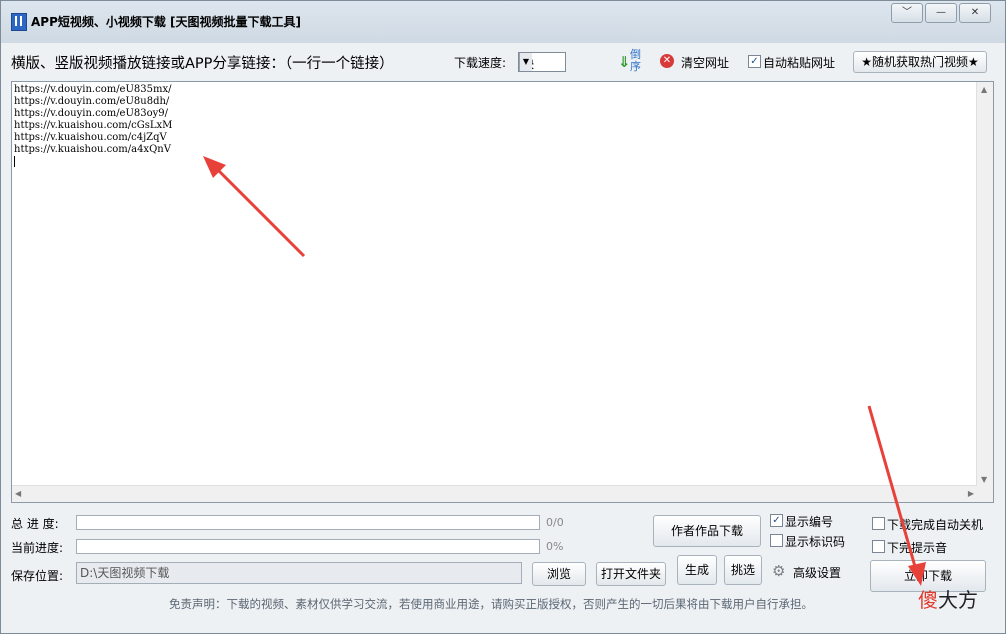 This screenshot has width=1006, height=634. I want to click on auto-shutdown-label: 下载完成自动关机, so click(935, 525).